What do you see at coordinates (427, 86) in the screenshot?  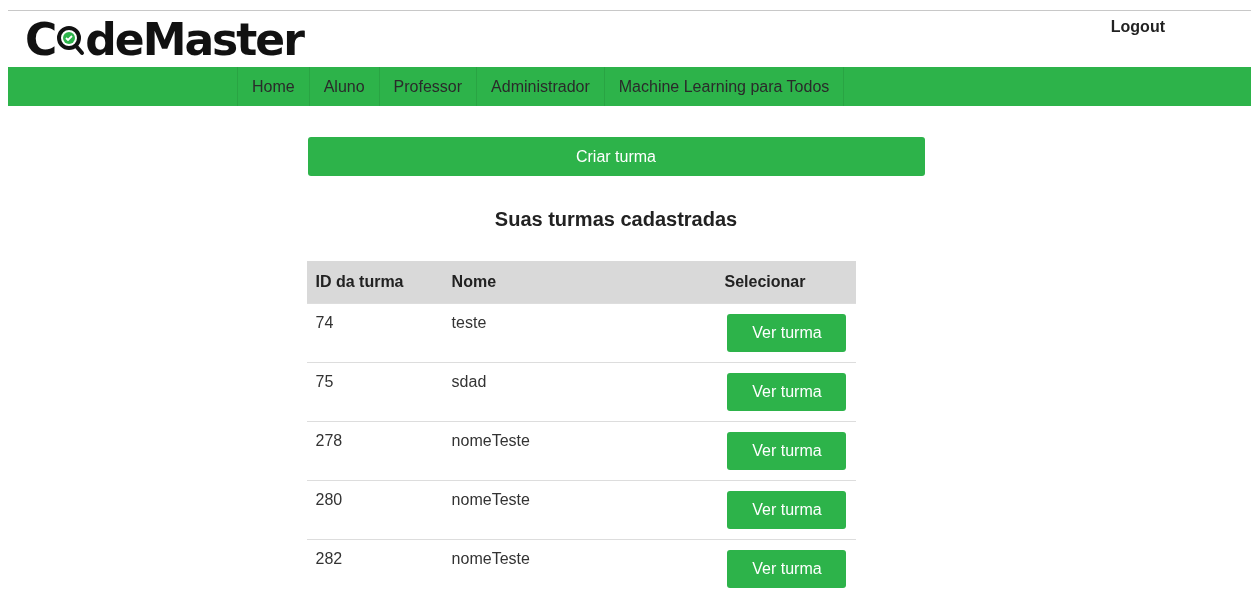 I see `nav-item: Professor` at bounding box center [427, 86].